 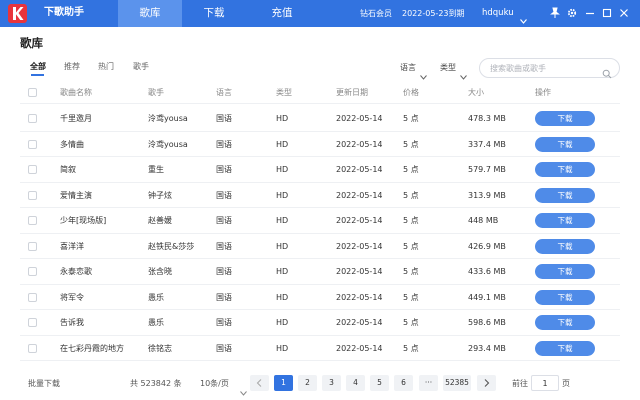 I want to click on maximize-icon, so click(x=607, y=13).